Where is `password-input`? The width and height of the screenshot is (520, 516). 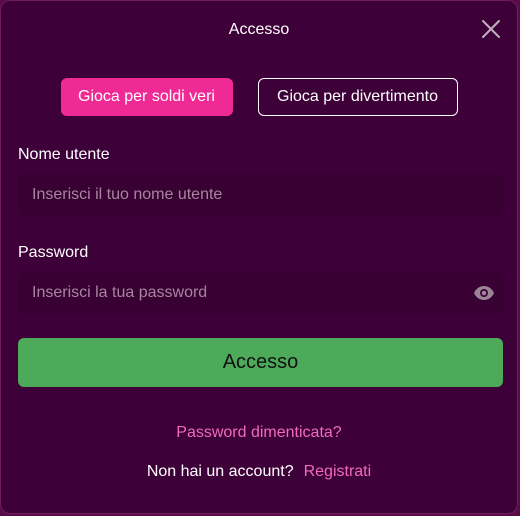
password-input is located at coordinates (260, 293).